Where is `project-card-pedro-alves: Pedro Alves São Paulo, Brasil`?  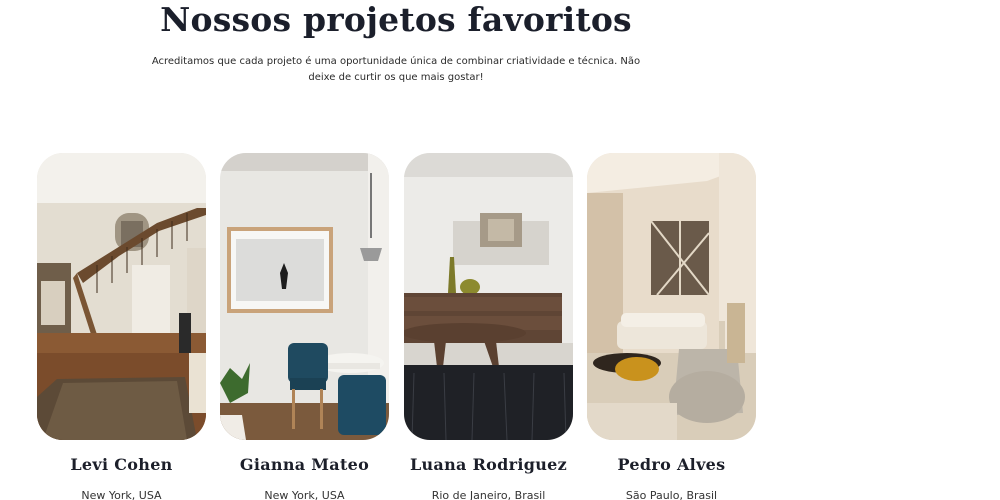
project-card-pedro-alves: Pedro Alves São Paulo, Brasil is located at coordinates (671, 326).